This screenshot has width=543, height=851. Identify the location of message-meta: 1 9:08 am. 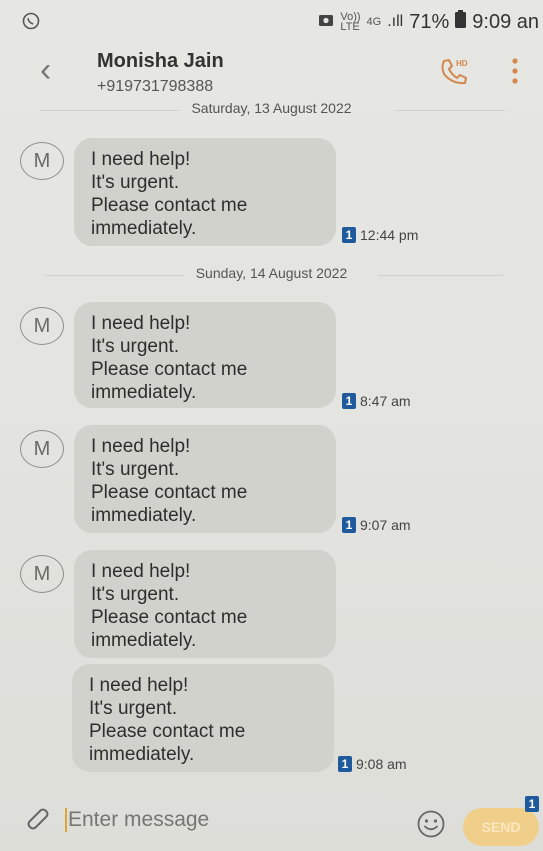
(372, 764).